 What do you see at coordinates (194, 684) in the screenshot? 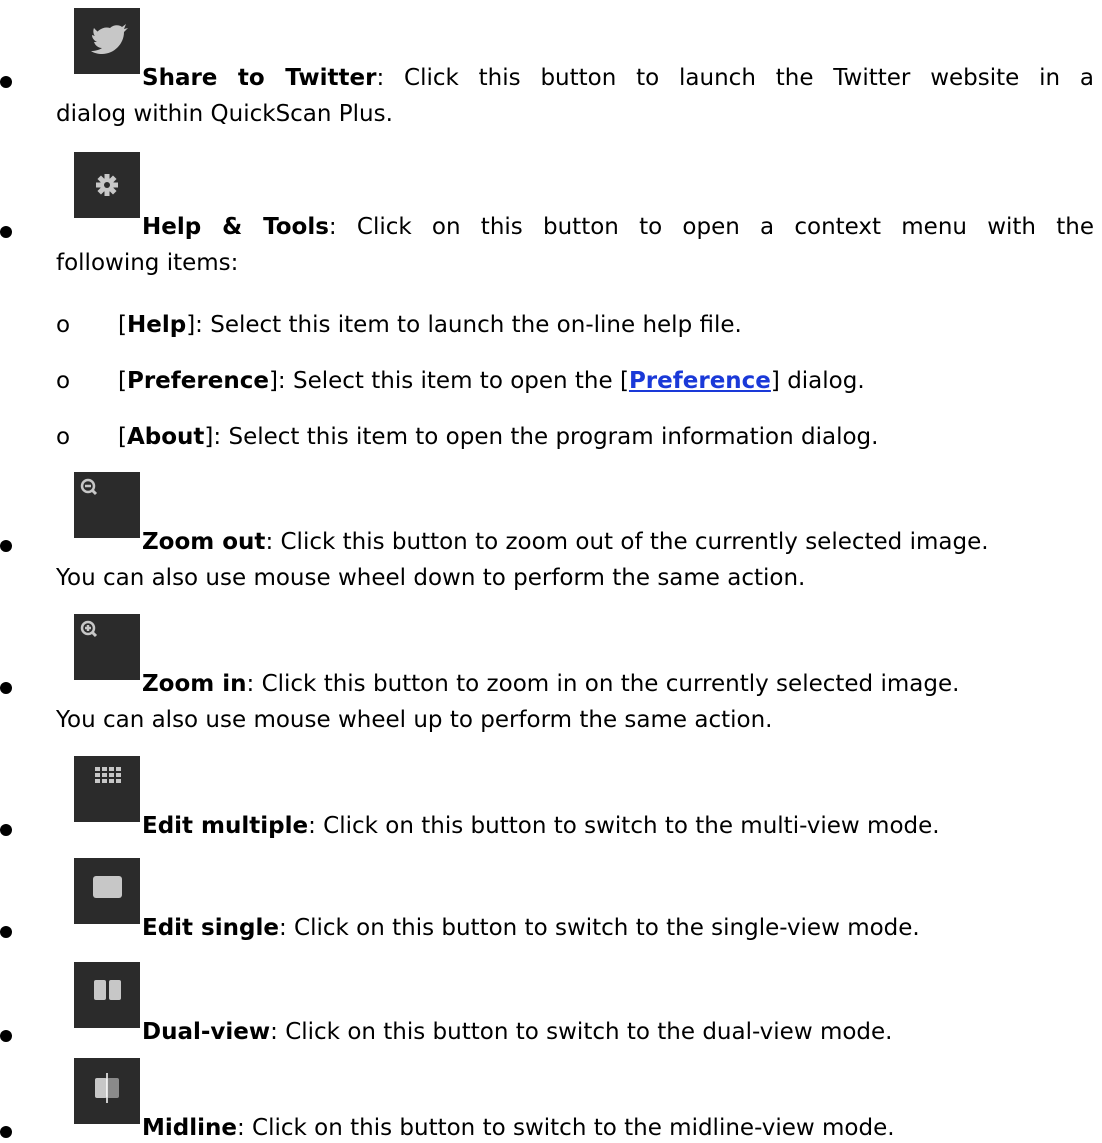
I see `item-name: Zoom in` at bounding box center [194, 684].